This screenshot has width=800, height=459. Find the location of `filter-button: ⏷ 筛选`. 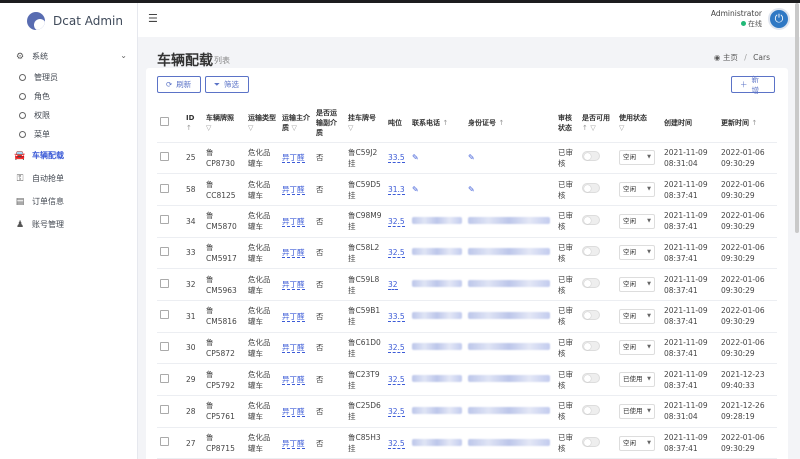

filter-button: ⏷ 筛选 is located at coordinates (227, 84).